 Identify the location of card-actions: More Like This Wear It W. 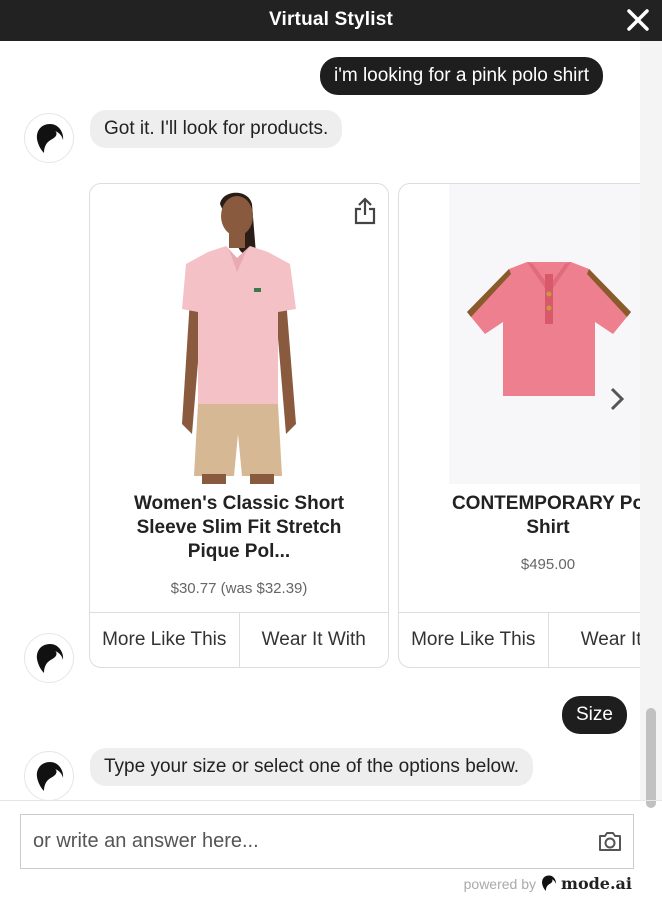
(519, 639).